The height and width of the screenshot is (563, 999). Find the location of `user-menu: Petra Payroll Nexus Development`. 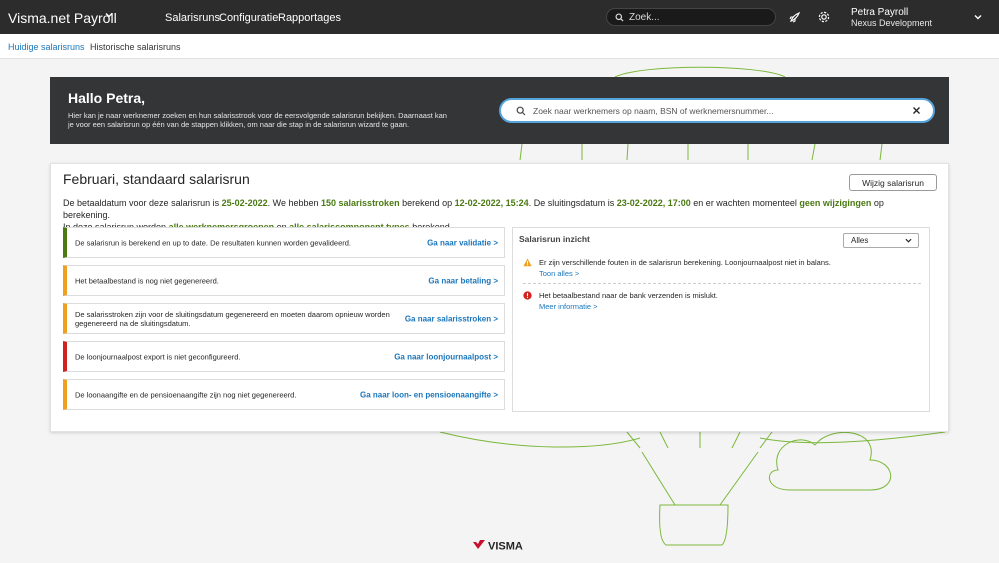

user-menu: Petra Payroll Nexus Development is located at coordinates (891, 18).